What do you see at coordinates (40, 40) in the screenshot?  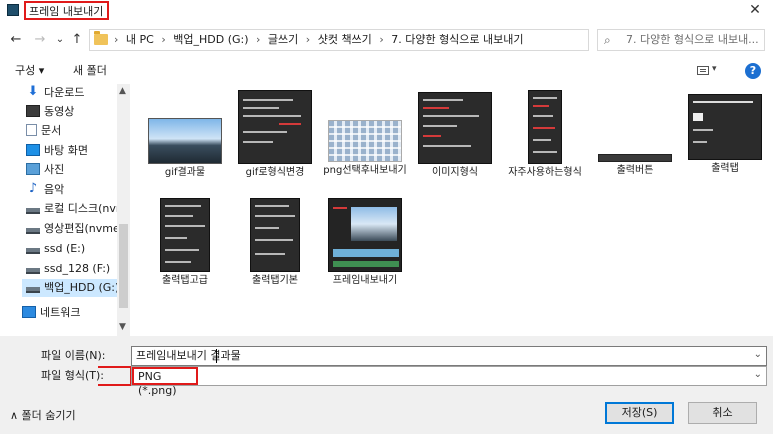 I see `forward-icon: →` at bounding box center [40, 40].